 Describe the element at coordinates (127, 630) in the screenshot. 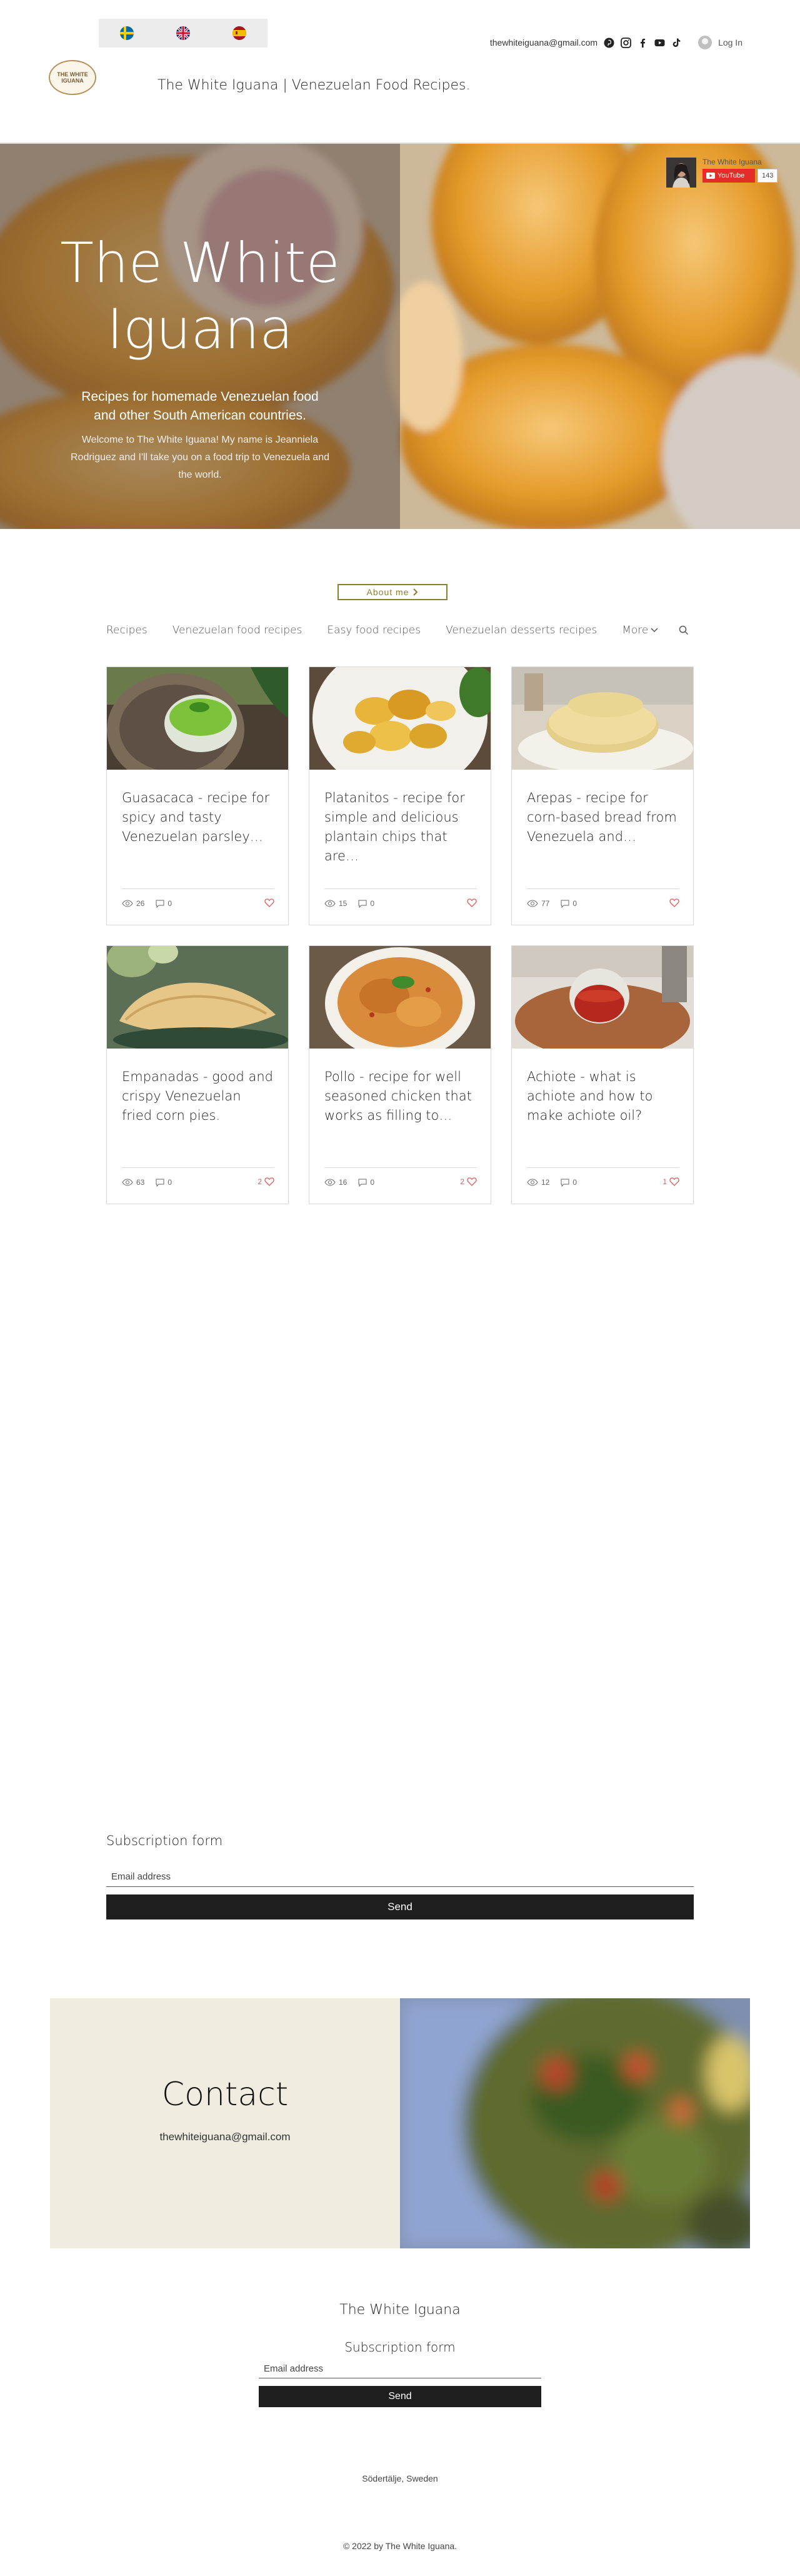

I see `nav-item-recipes: Recipes` at that location.